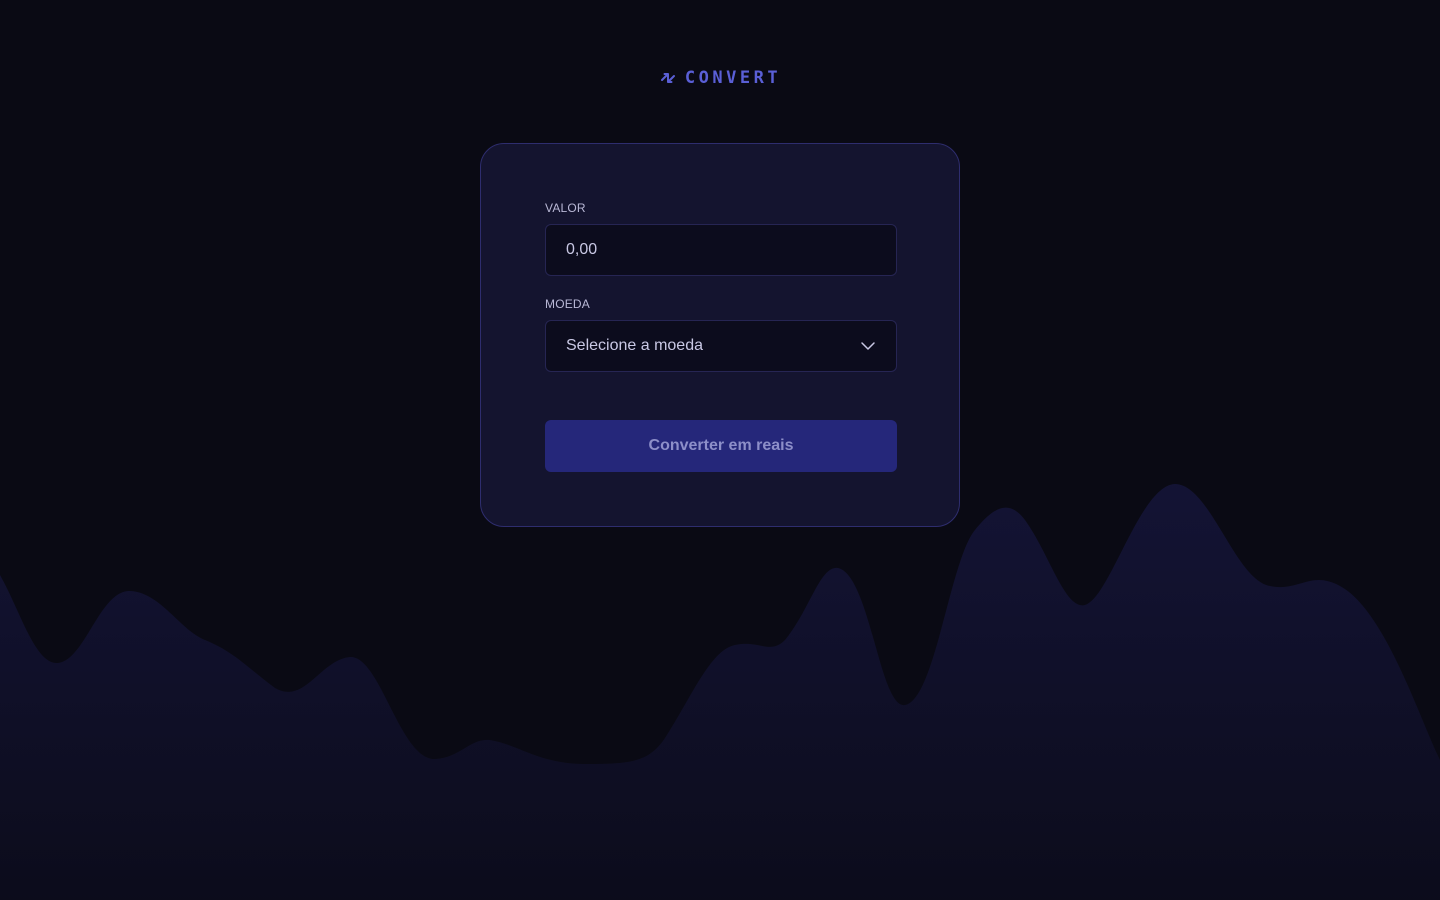 This screenshot has height=900, width=1440. What do you see at coordinates (721, 250) in the screenshot?
I see `amount-input: 0,00` at bounding box center [721, 250].